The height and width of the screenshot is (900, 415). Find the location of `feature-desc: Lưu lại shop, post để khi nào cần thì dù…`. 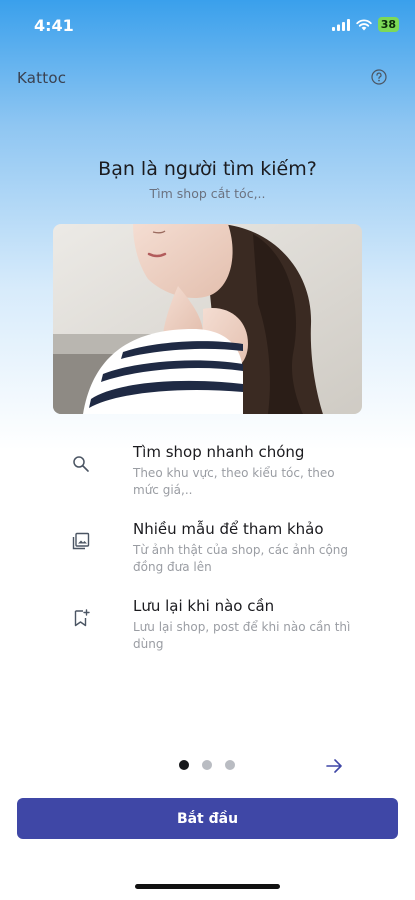

feature-desc: Lưu lại shop, post để khi nào cần thì dù… is located at coordinates (242, 635).